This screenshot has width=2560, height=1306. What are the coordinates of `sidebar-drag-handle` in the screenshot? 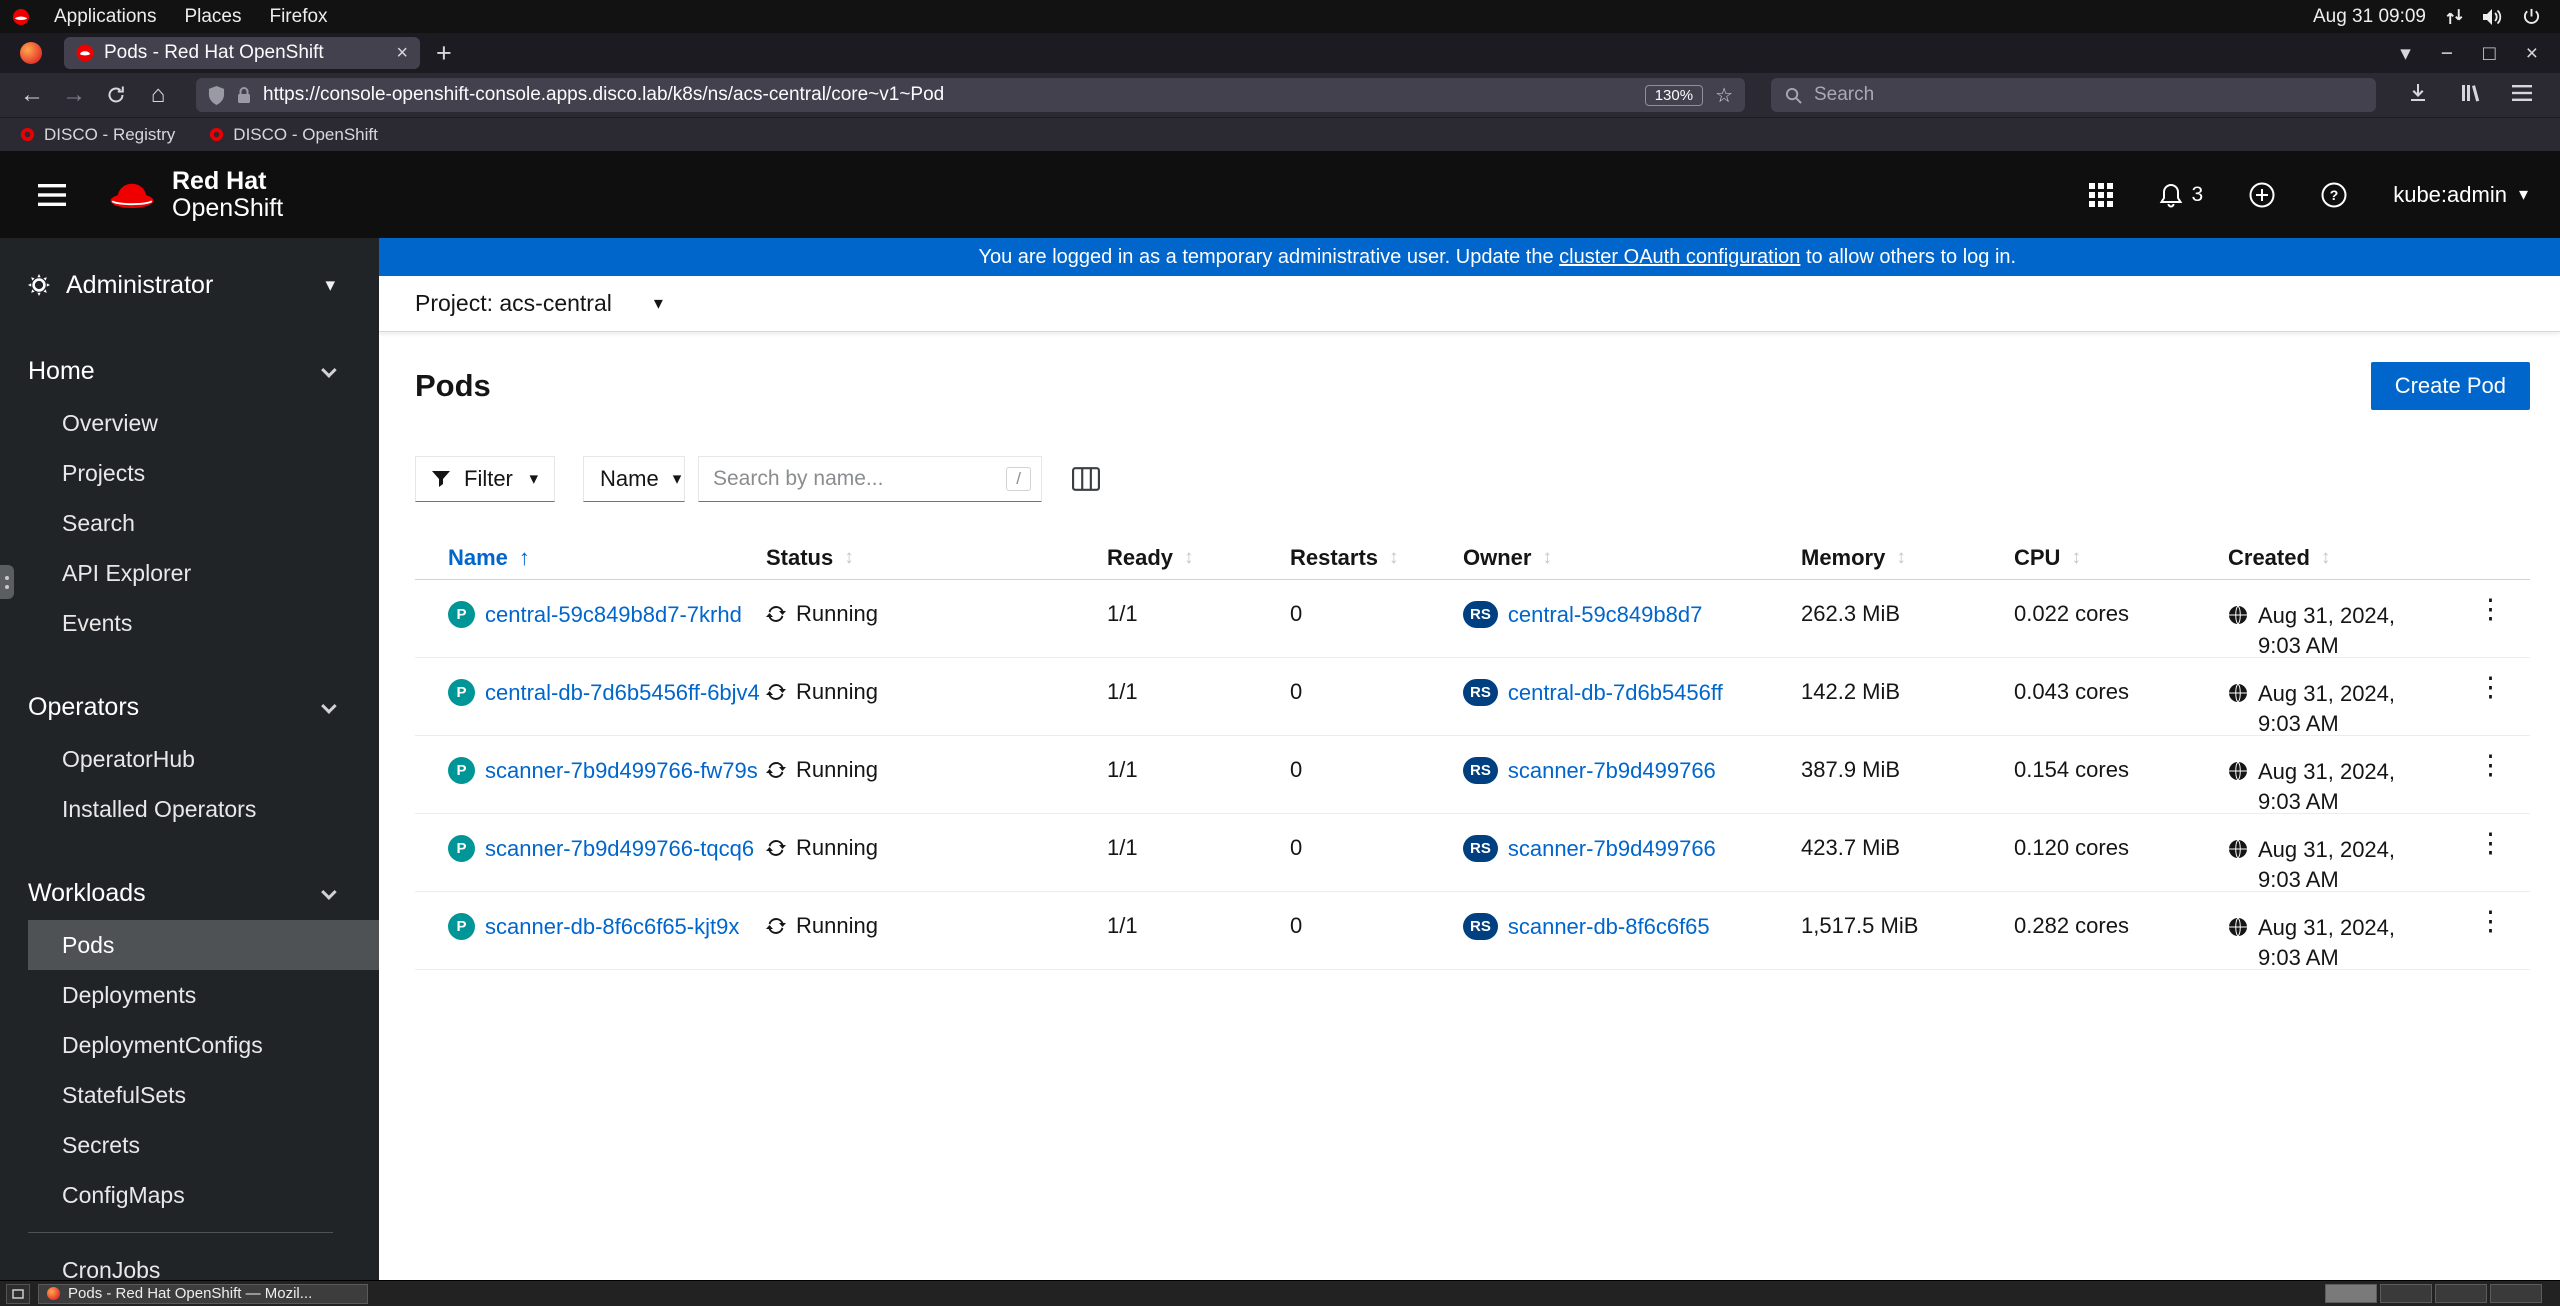 It's located at (7, 582).